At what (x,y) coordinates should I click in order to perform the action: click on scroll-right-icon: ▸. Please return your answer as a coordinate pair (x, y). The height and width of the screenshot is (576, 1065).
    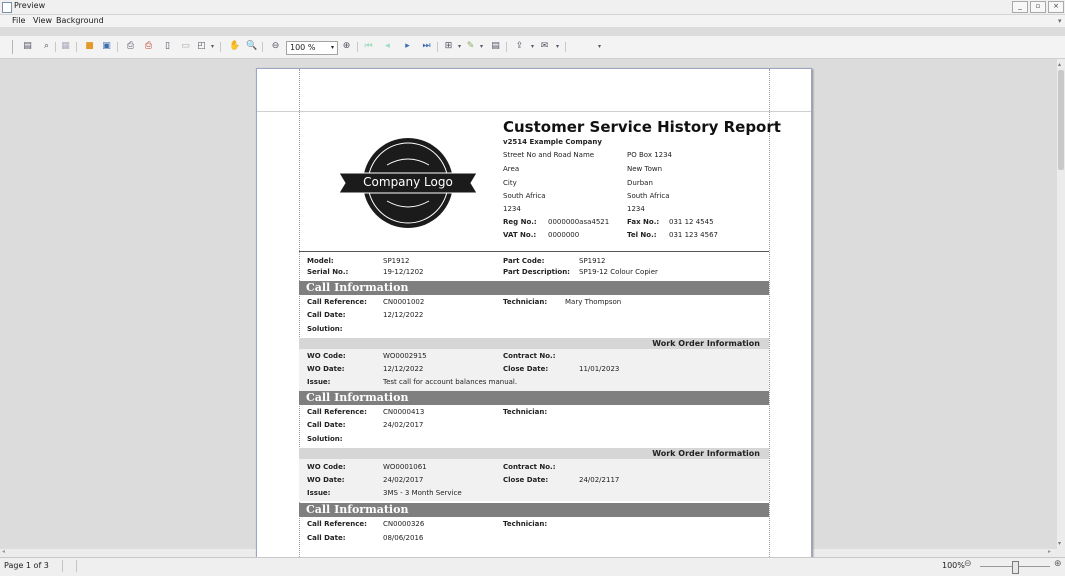
    Looking at the image, I should click on (1049, 551).